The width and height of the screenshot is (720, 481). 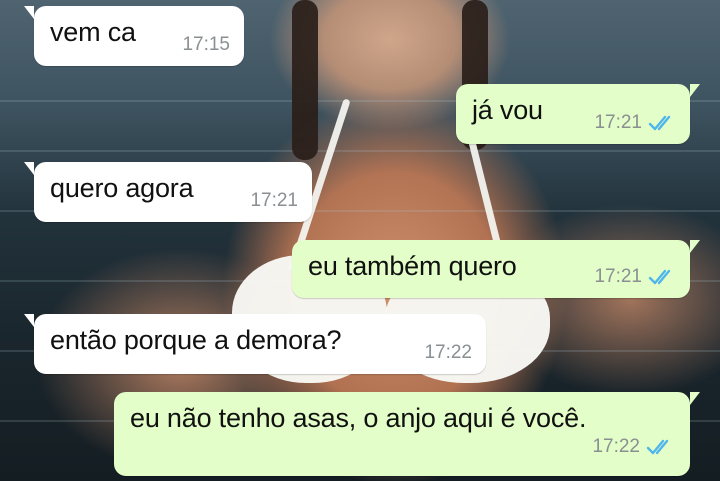 I want to click on message-meta: 17:15, so click(x=206, y=45).